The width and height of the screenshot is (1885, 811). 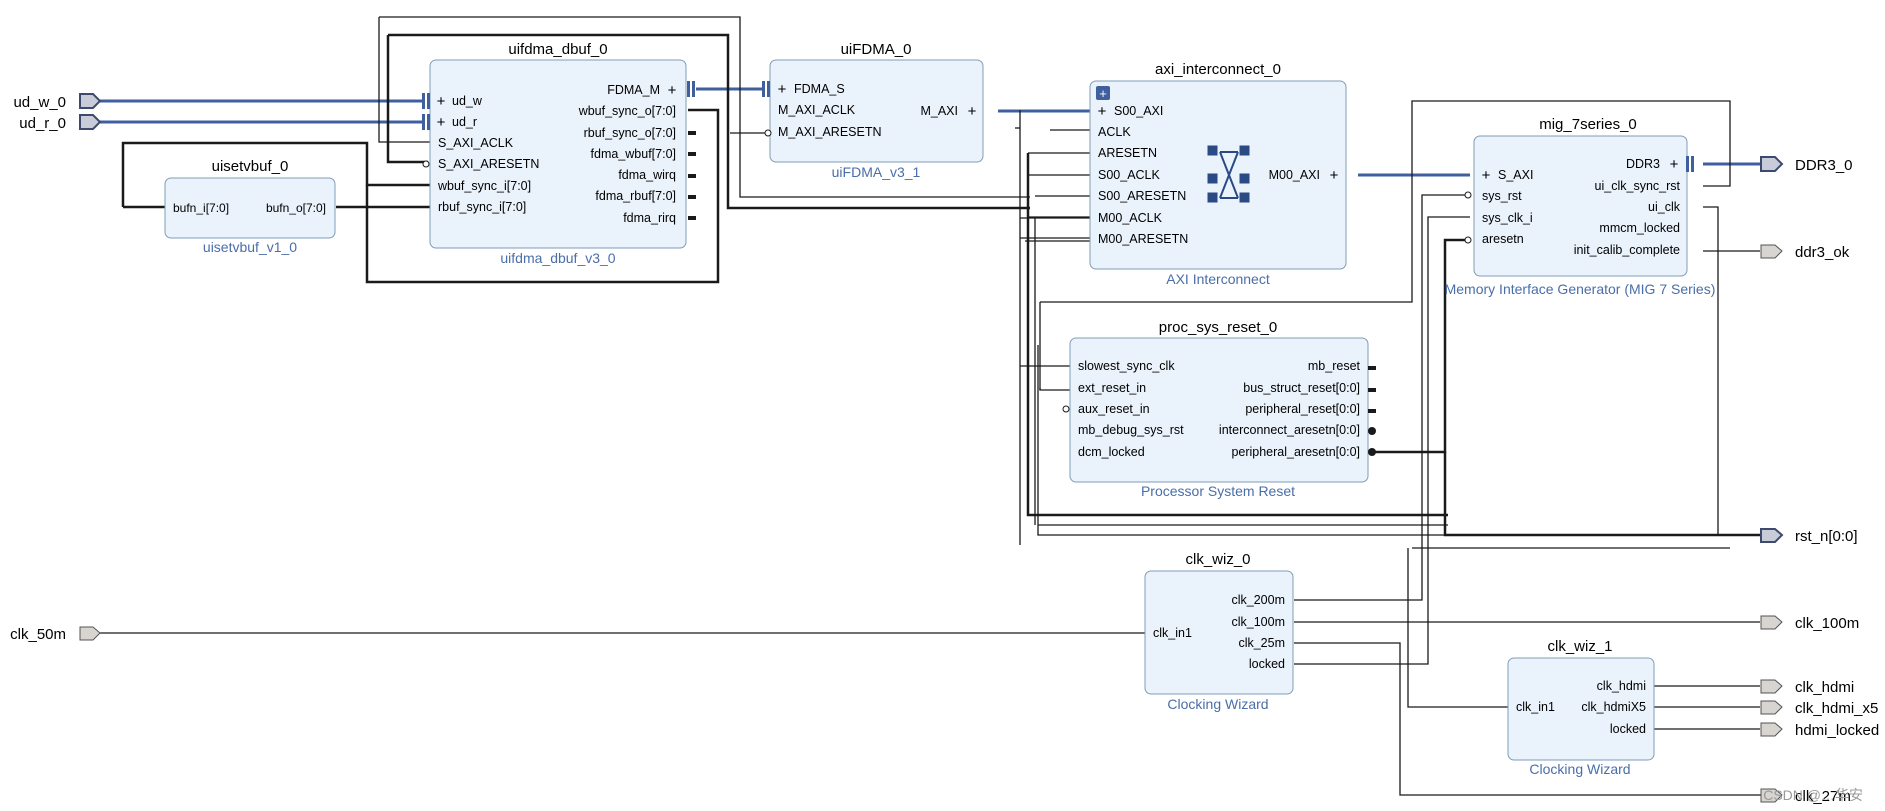 I want to click on port-label-ud-r-0: ud_r_0, so click(x=42, y=123).